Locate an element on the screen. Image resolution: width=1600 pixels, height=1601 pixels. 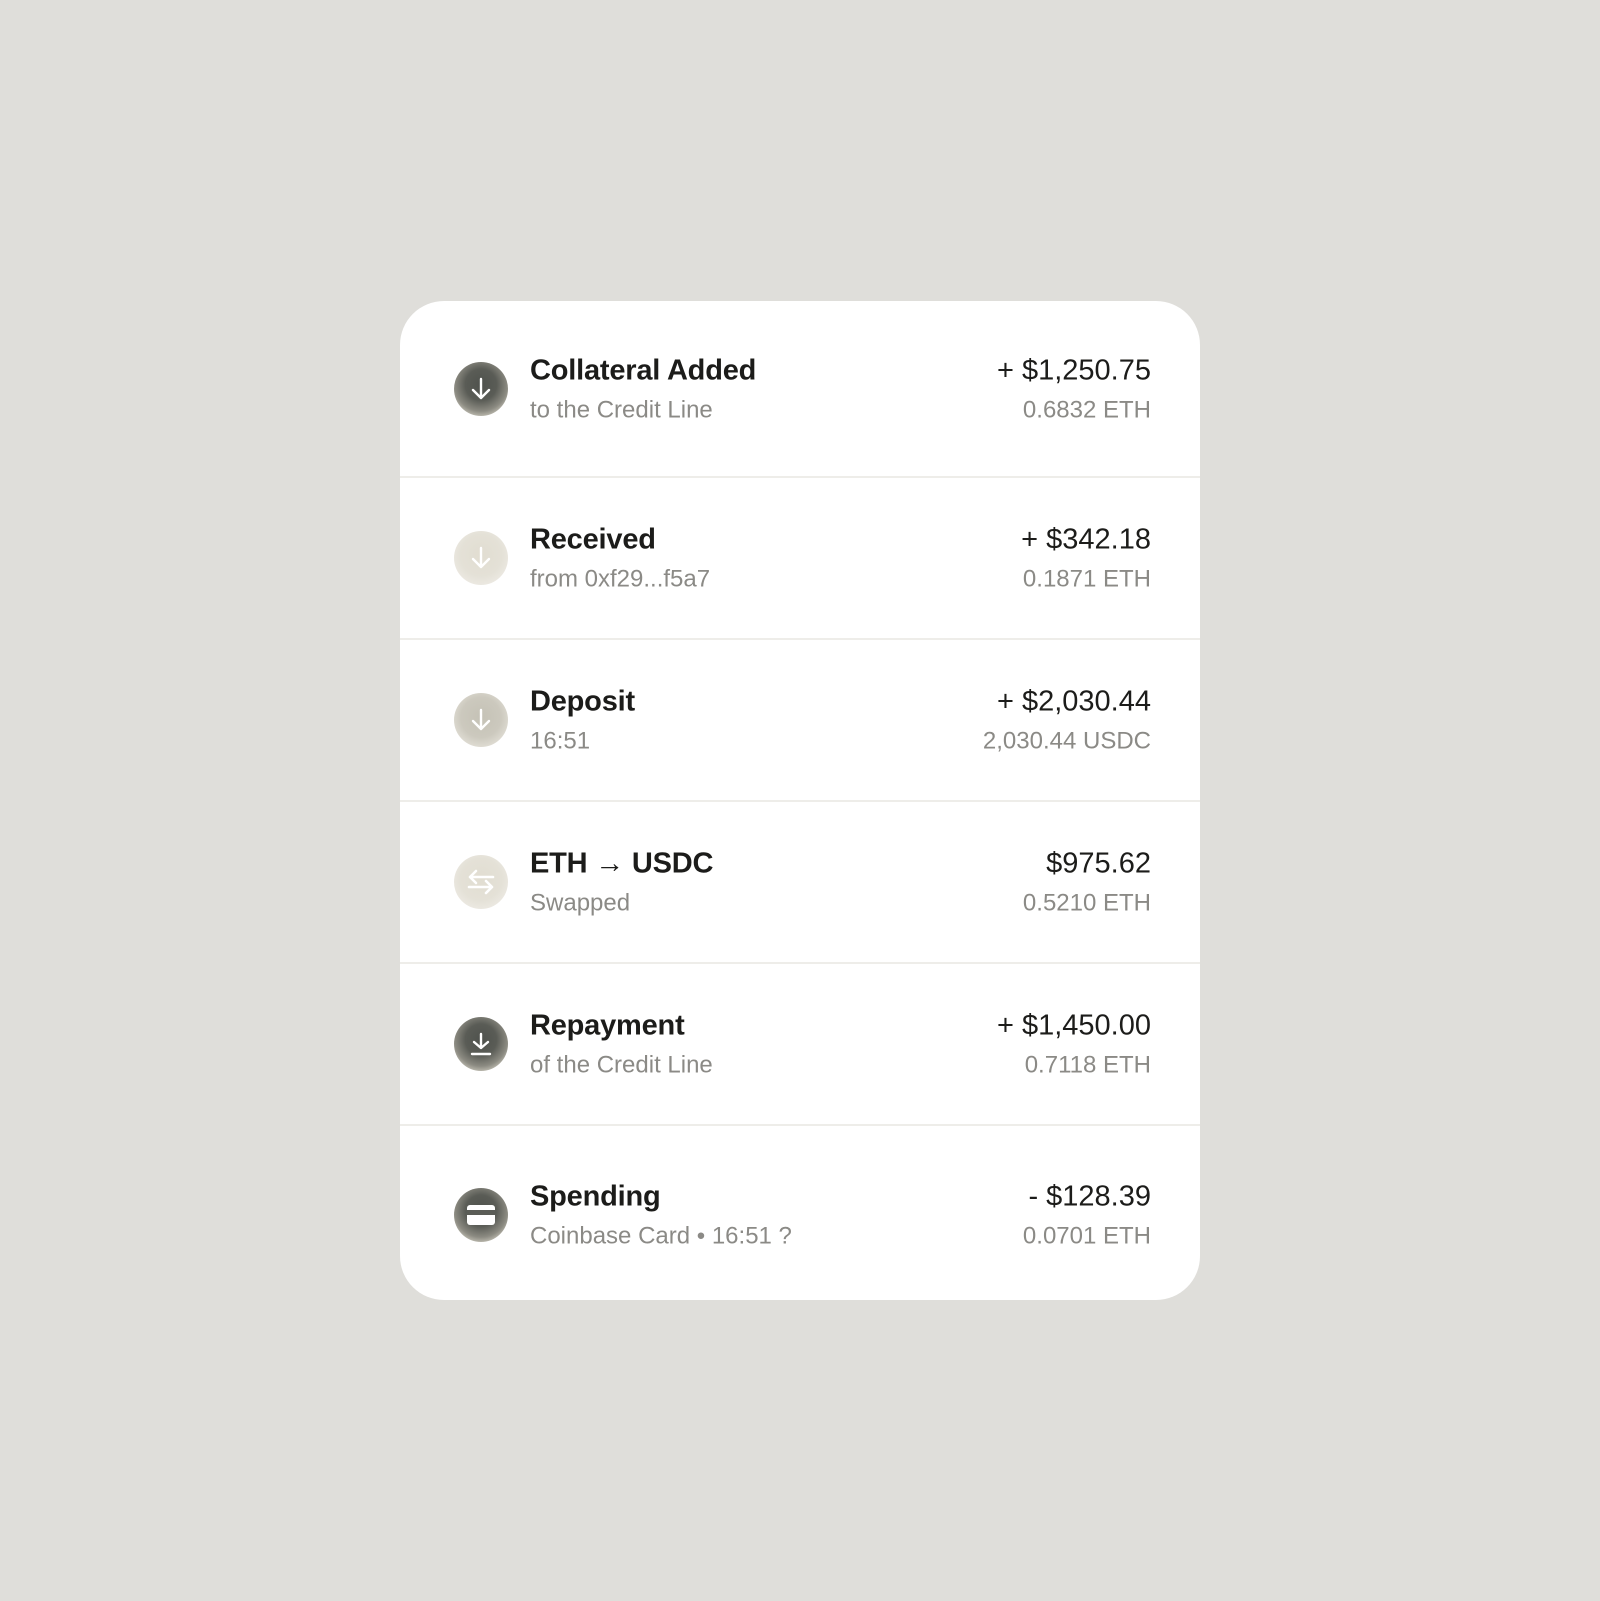
transaction-title: Spending is located at coordinates (595, 1196).